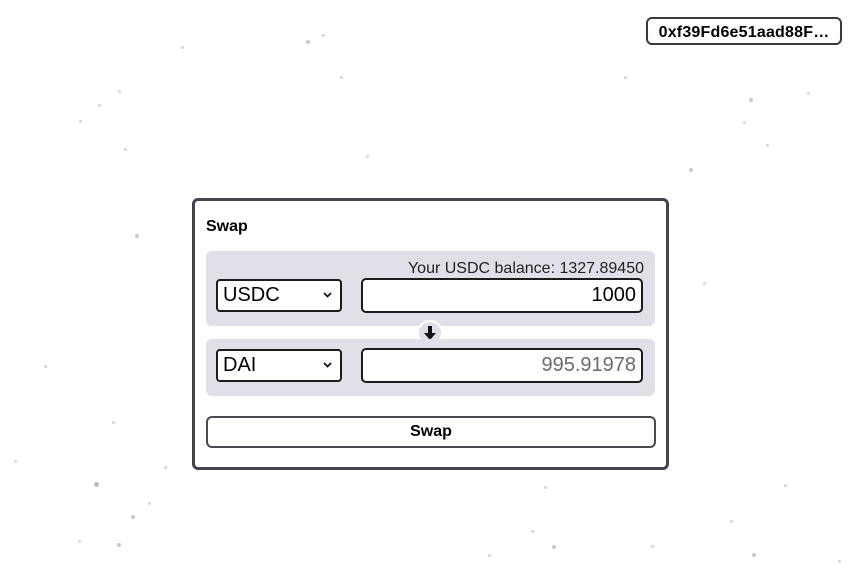 The height and width of the screenshot is (573, 859). Describe the element at coordinates (525, 268) in the screenshot. I see `balance-text: Your USDC balance: 1327.89450` at that location.